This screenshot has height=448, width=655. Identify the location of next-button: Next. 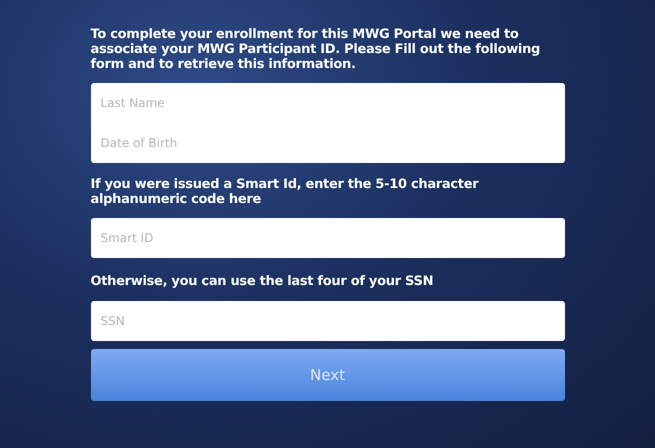
(327, 375).